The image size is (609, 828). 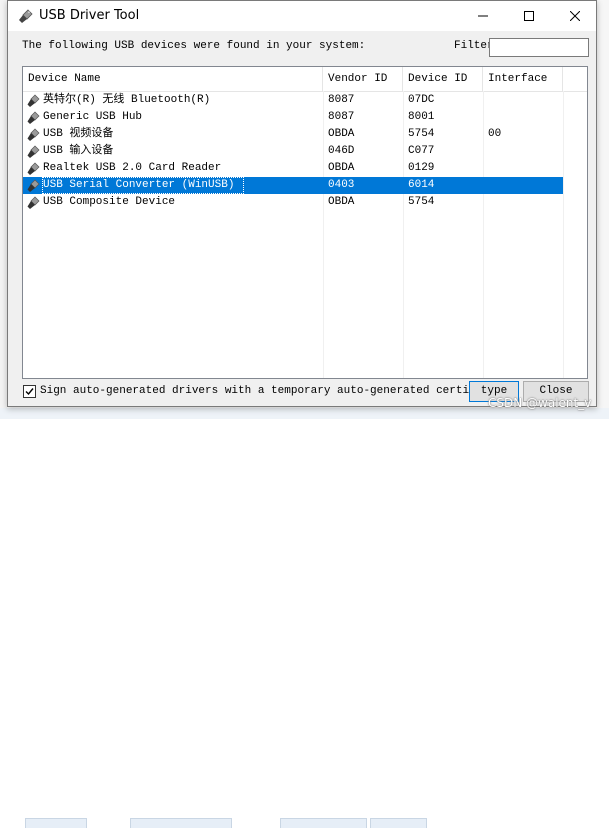 What do you see at coordinates (293, 151) in the screenshot?
I see `table-row: USB 输入设备 046D C077` at bounding box center [293, 151].